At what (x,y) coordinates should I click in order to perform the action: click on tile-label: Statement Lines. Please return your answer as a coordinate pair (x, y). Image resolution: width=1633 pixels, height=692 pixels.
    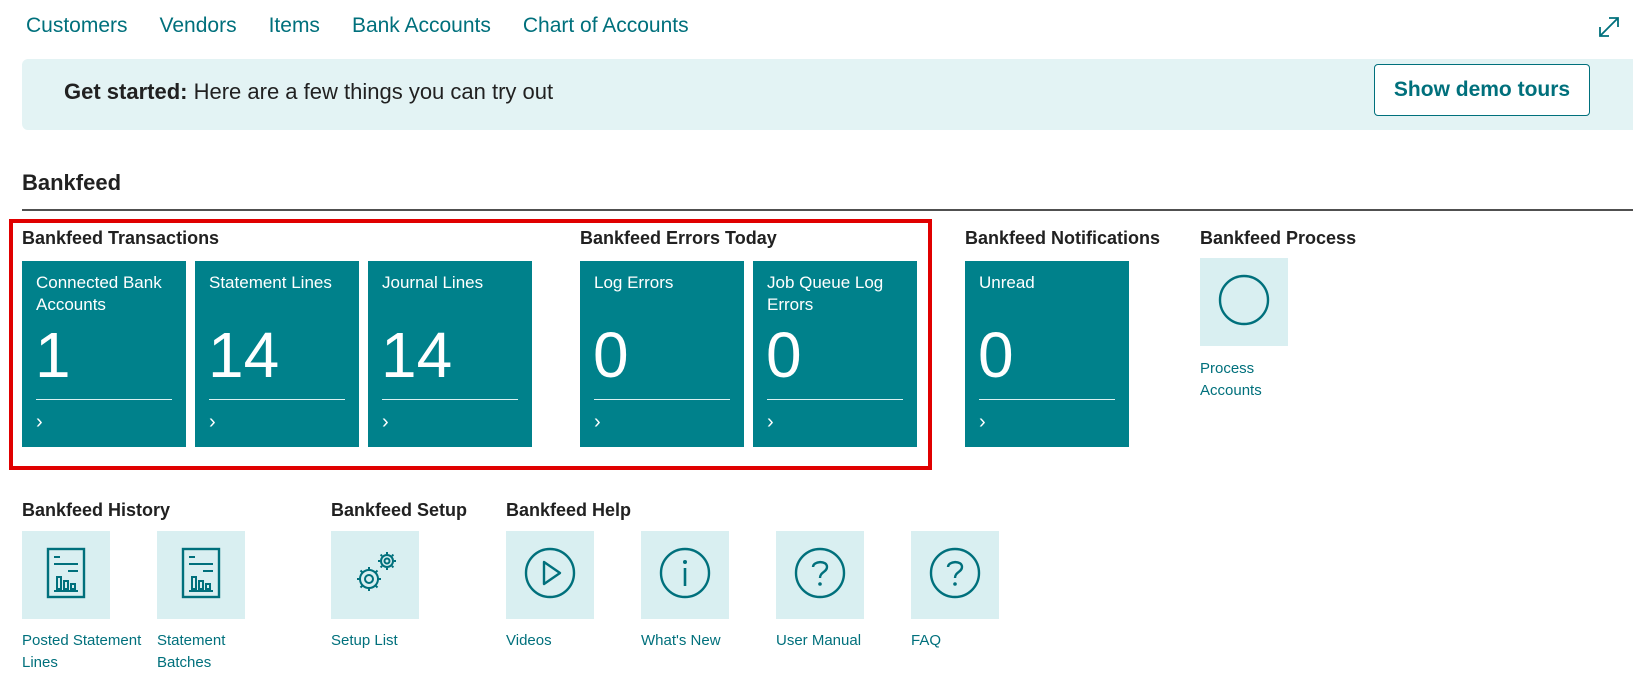
    Looking at the image, I should click on (270, 282).